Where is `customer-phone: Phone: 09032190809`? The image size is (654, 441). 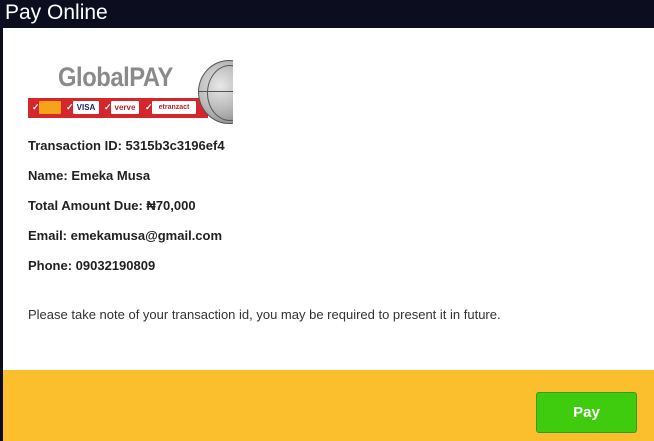 customer-phone: Phone: 09032190809 is located at coordinates (92, 265).